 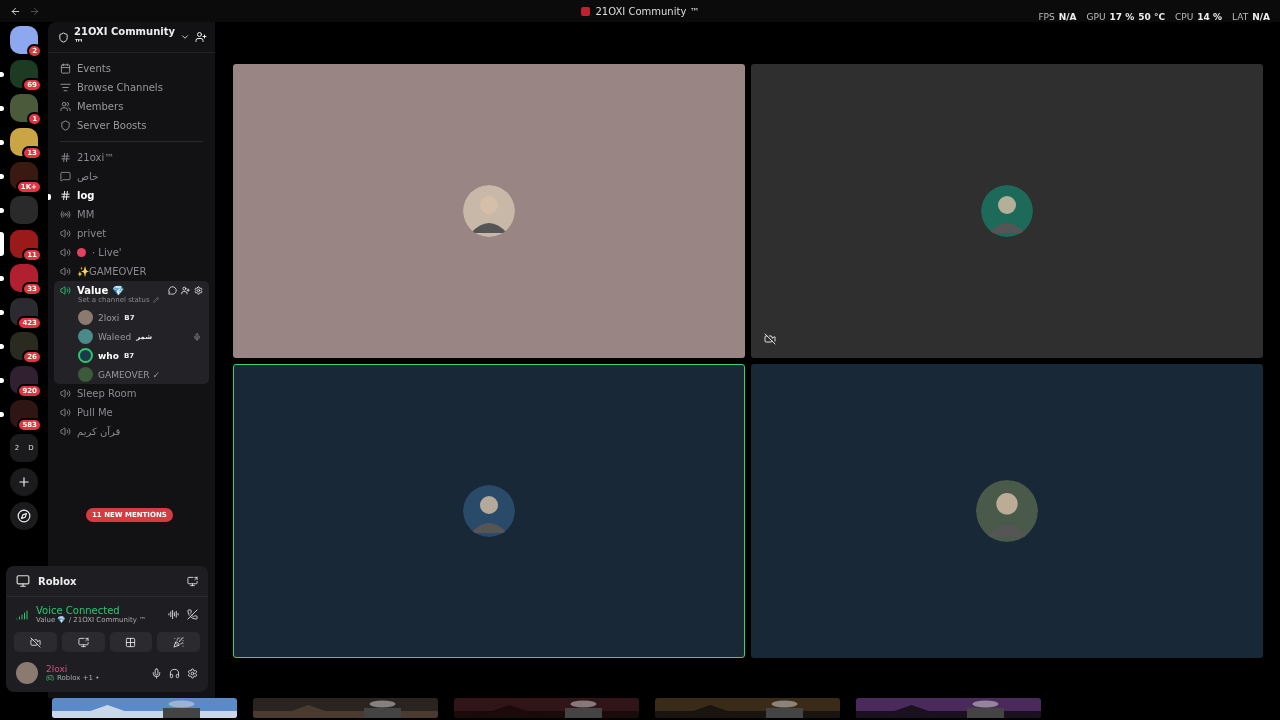 I want to click on voice-status: Voice Connected, so click(x=91, y=610).